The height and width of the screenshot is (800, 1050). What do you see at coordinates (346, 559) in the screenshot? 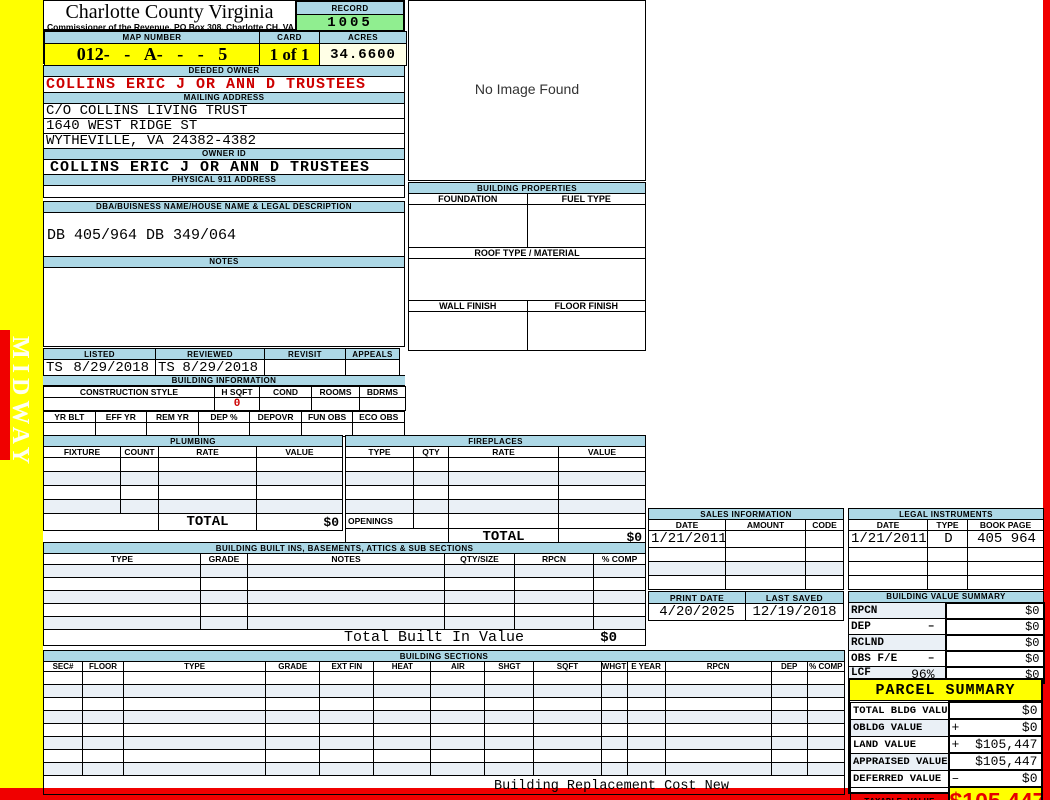
I see `col-h: NOTES` at bounding box center [346, 559].